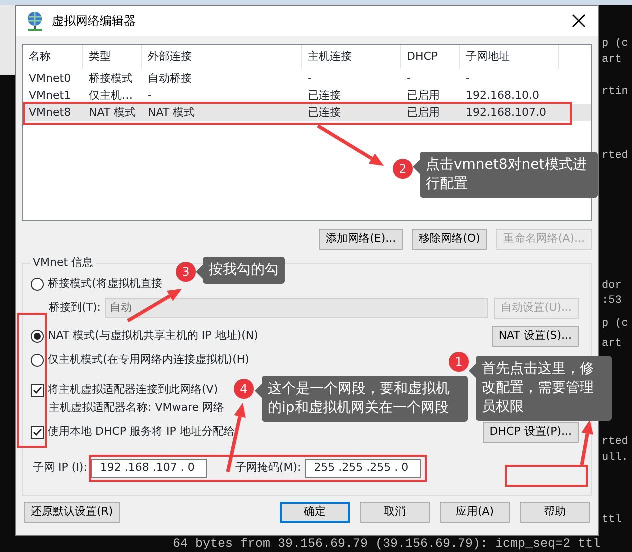 The image size is (632, 552). I want to click on radio-label: 仅主机模式(在专用网络内连接虚拟机)(H), so click(149, 360).